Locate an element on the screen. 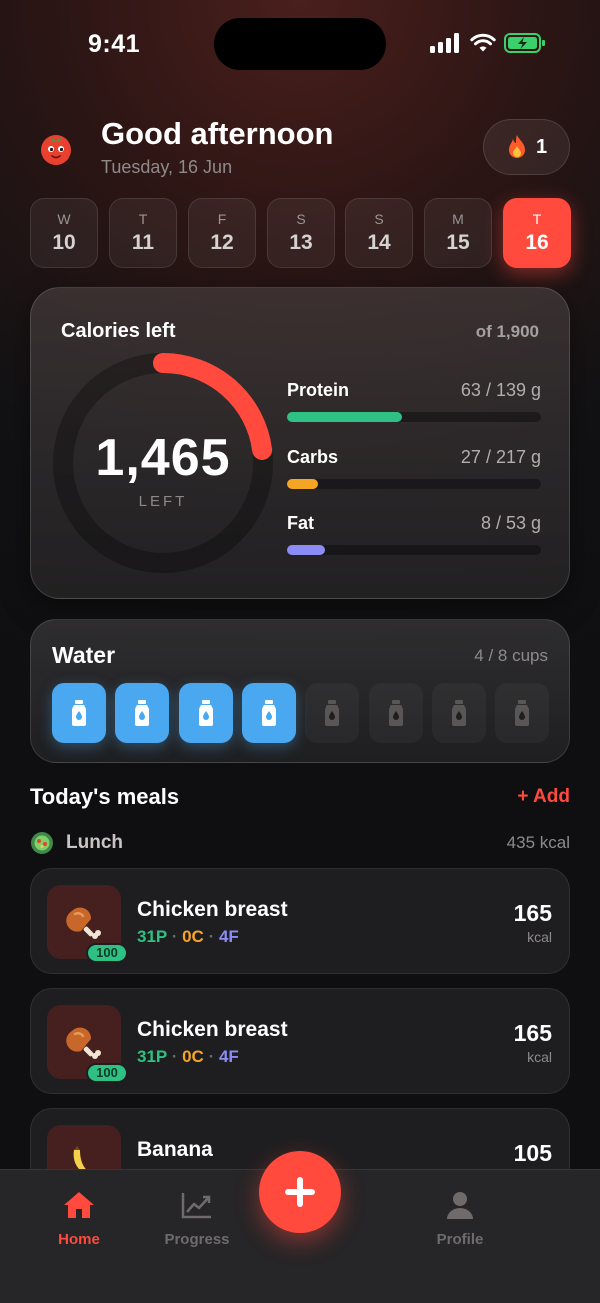 The image size is (600, 1303). streak-count: 1 is located at coordinates (541, 146).